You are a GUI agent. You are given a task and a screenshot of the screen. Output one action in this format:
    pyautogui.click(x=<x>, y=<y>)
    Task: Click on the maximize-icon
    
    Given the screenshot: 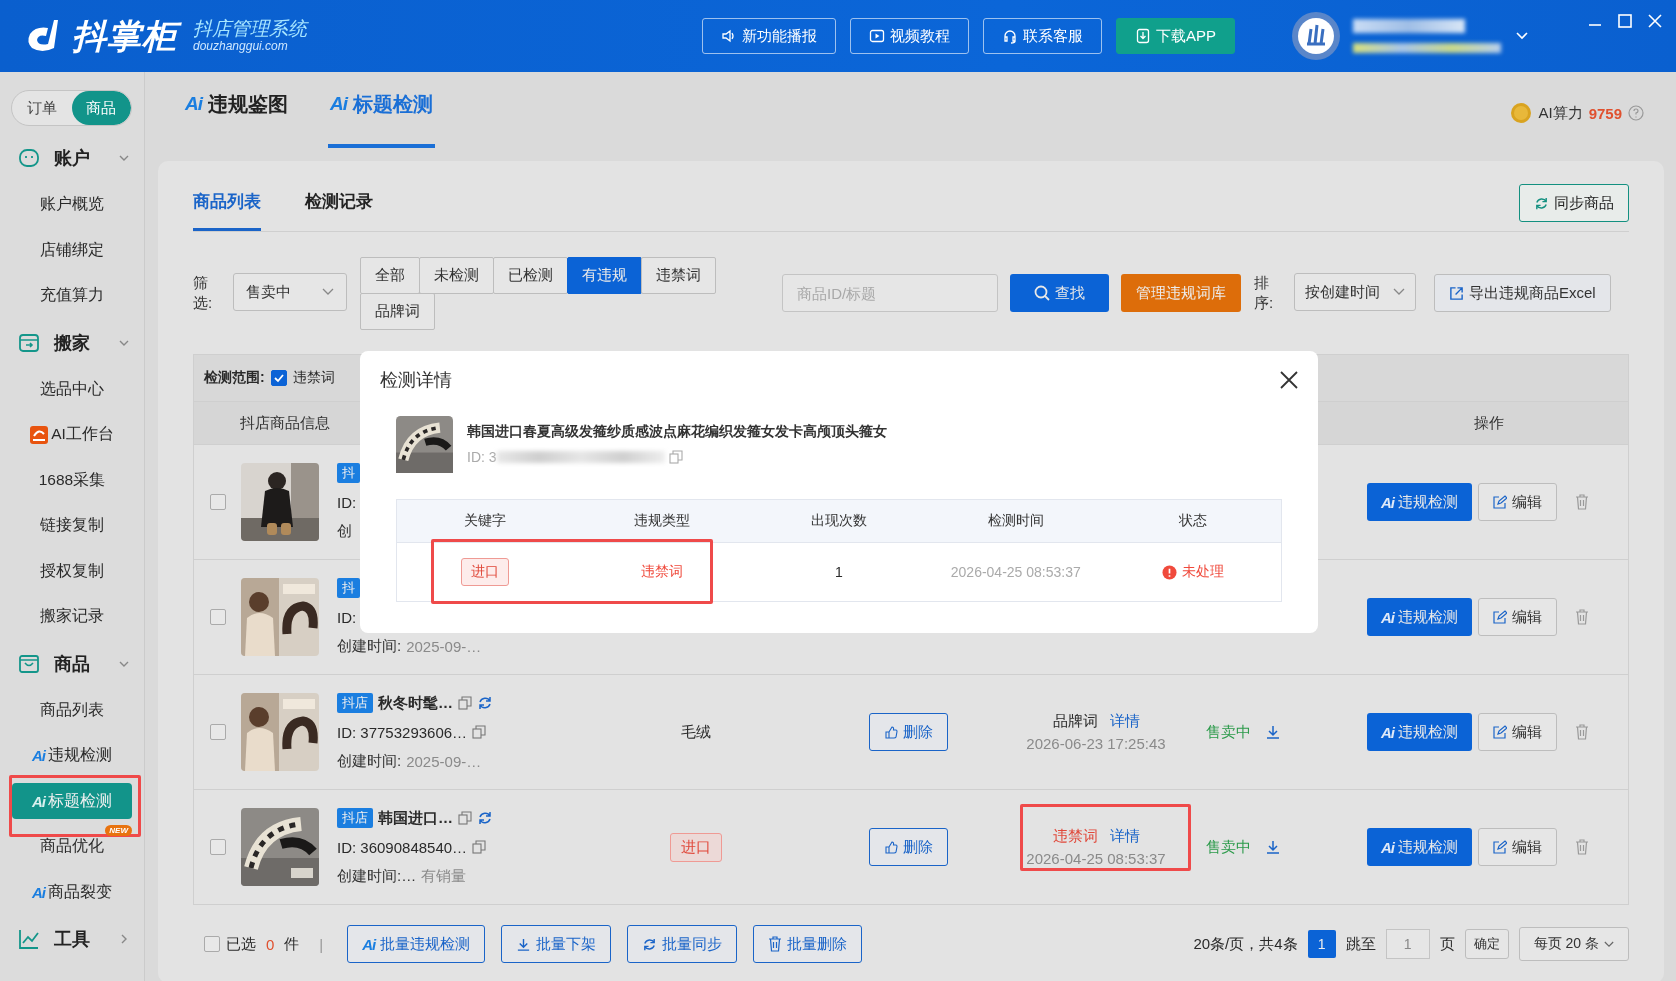 What is the action you would take?
    pyautogui.click(x=1625, y=21)
    